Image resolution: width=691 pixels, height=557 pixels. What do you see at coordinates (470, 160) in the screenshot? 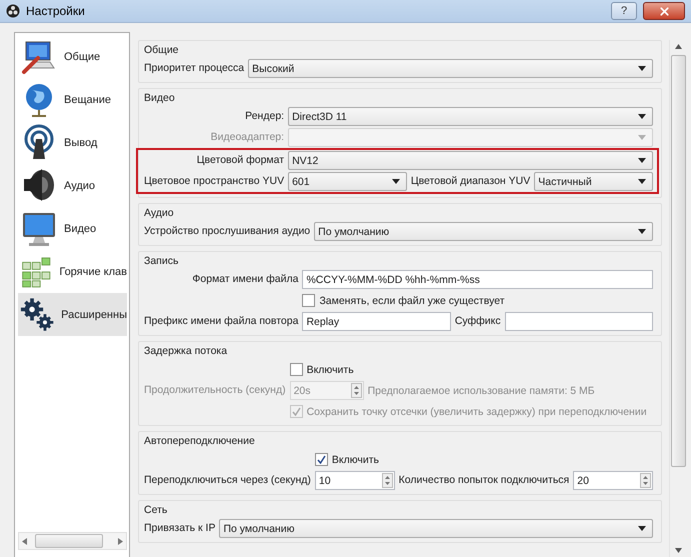
I see `dropdown: NV12` at bounding box center [470, 160].